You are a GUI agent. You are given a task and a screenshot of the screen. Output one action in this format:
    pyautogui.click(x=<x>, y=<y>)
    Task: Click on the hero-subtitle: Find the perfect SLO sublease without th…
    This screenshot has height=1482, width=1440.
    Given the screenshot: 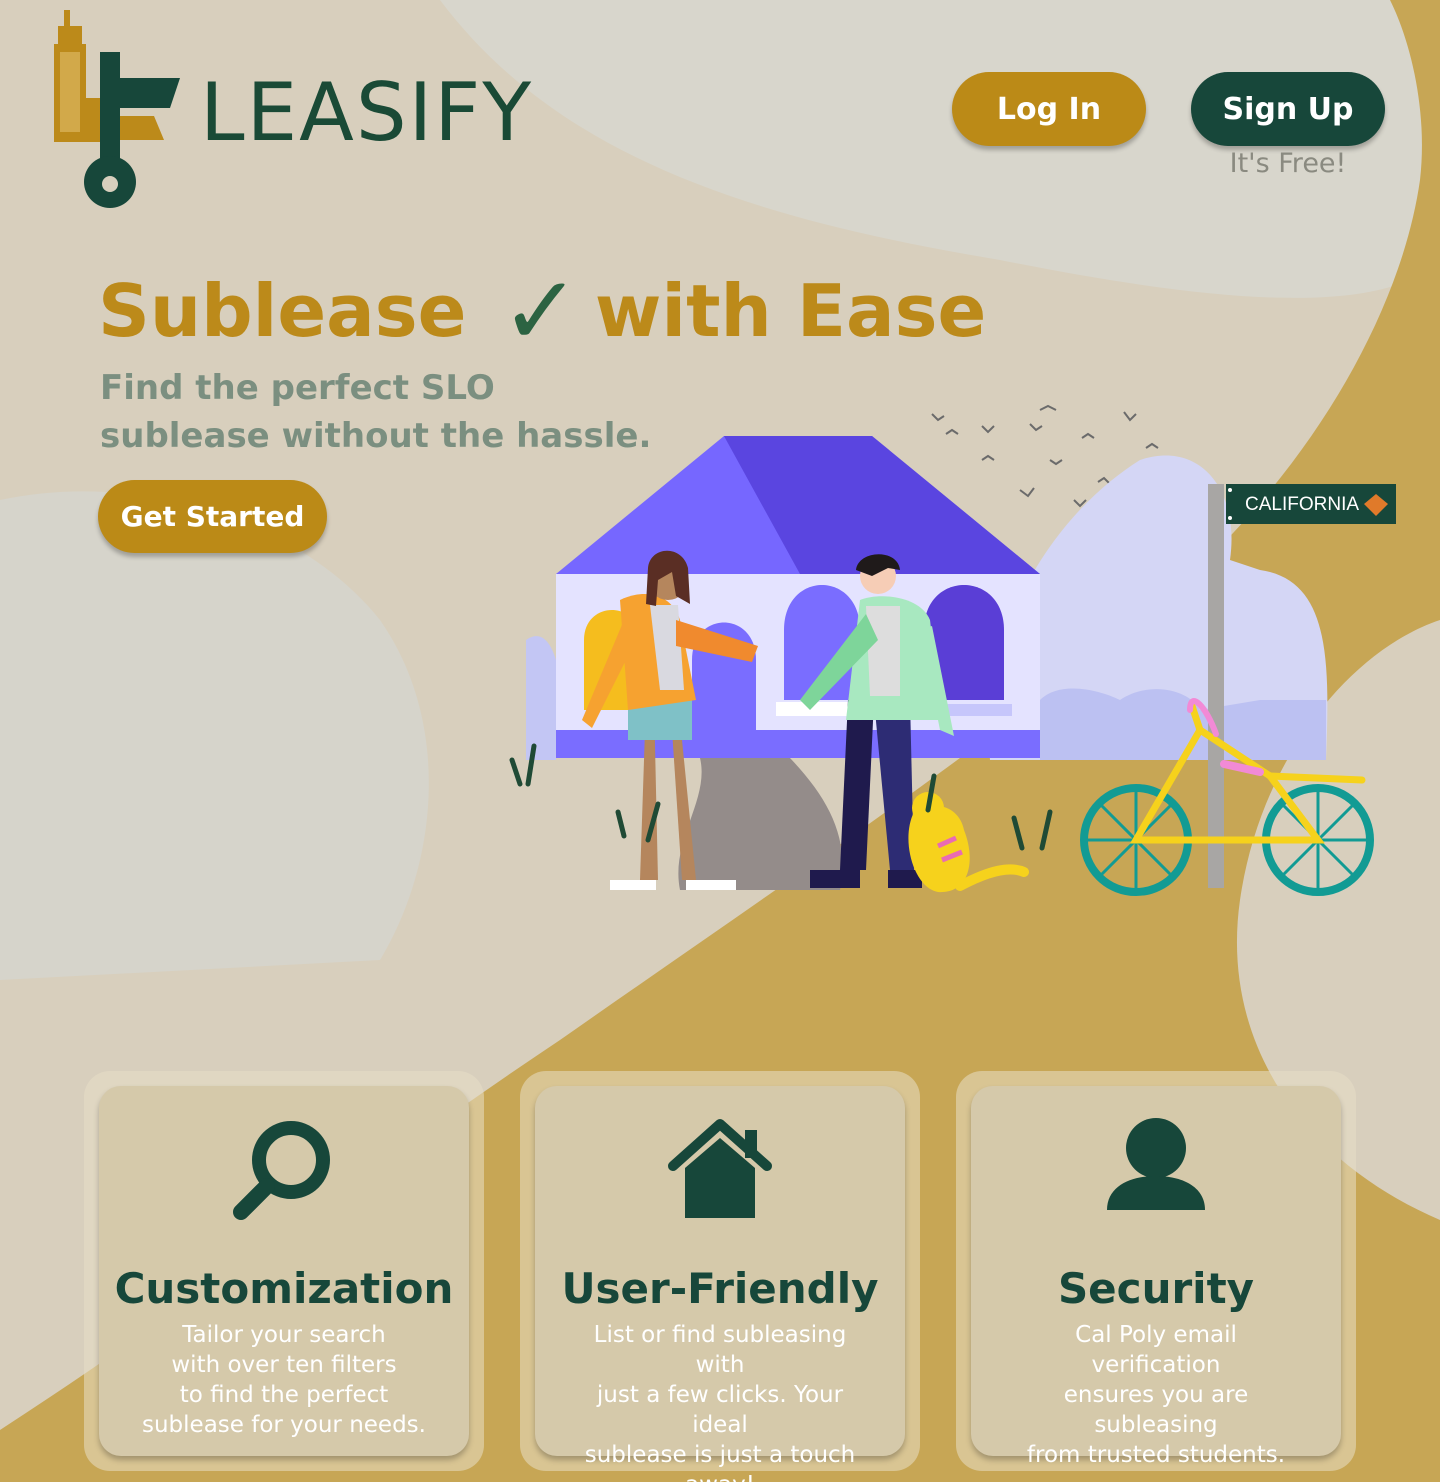 What is the action you would take?
    pyautogui.click(x=376, y=412)
    